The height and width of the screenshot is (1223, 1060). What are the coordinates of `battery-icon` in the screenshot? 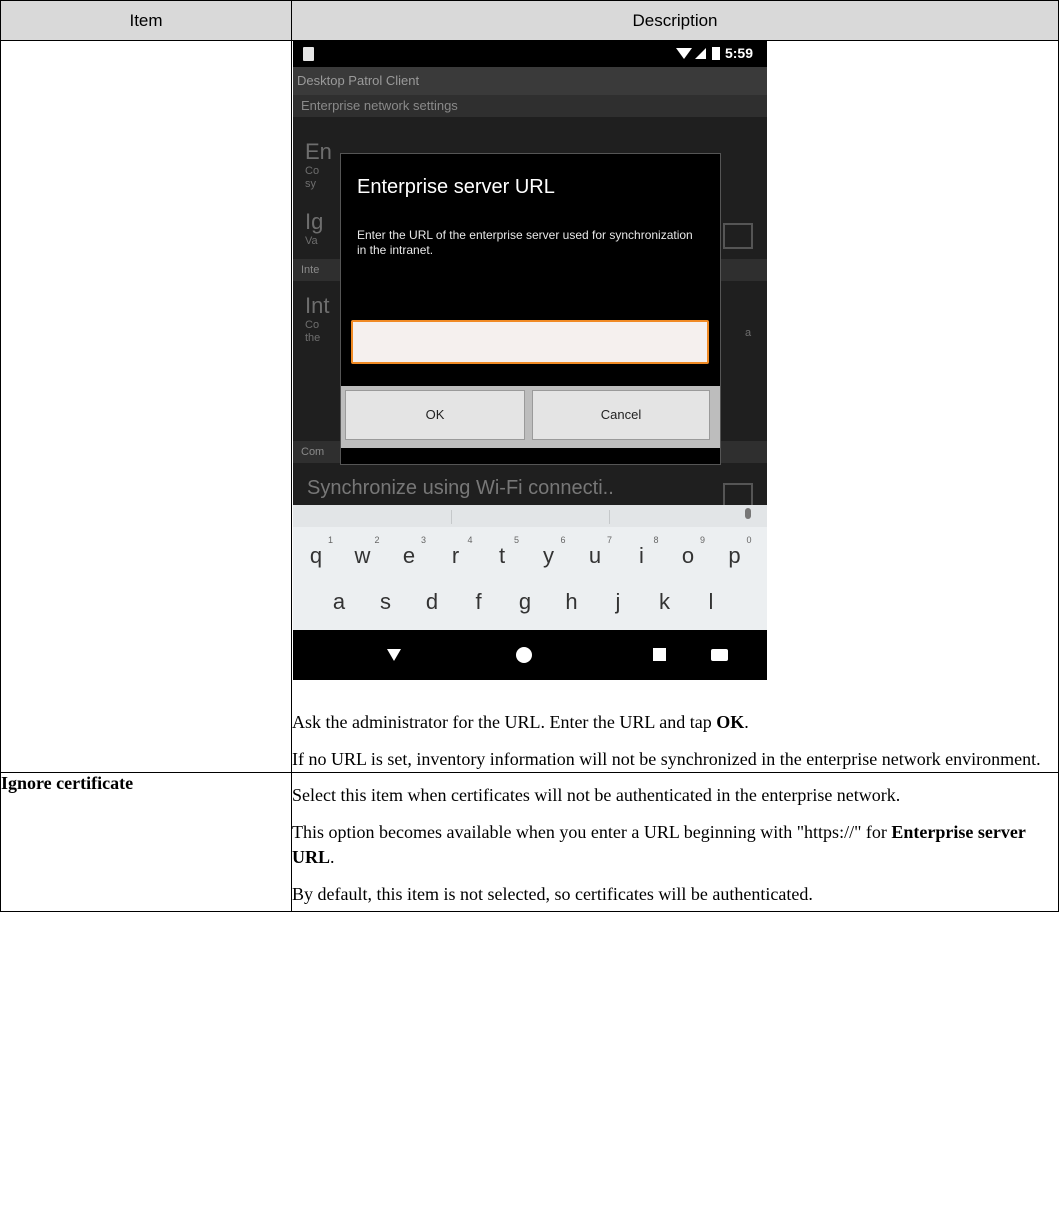 It's located at (715, 53).